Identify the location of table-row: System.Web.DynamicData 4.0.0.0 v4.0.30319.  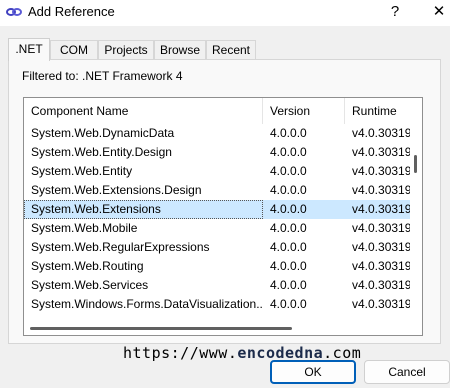
(217, 133).